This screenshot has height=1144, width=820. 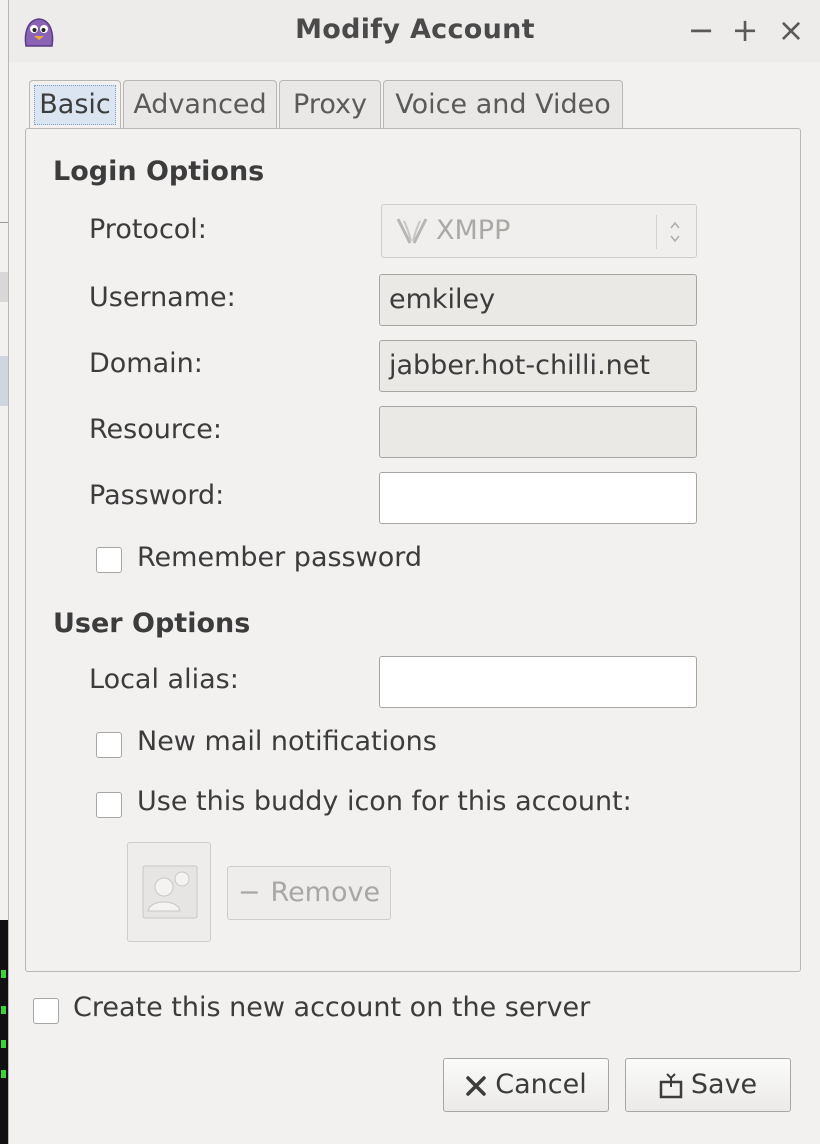 What do you see at coordinates (331, 1007) in the screenshot?
I see `create-account-label: Create this new account on the server` at bounding box center [331, 1007].